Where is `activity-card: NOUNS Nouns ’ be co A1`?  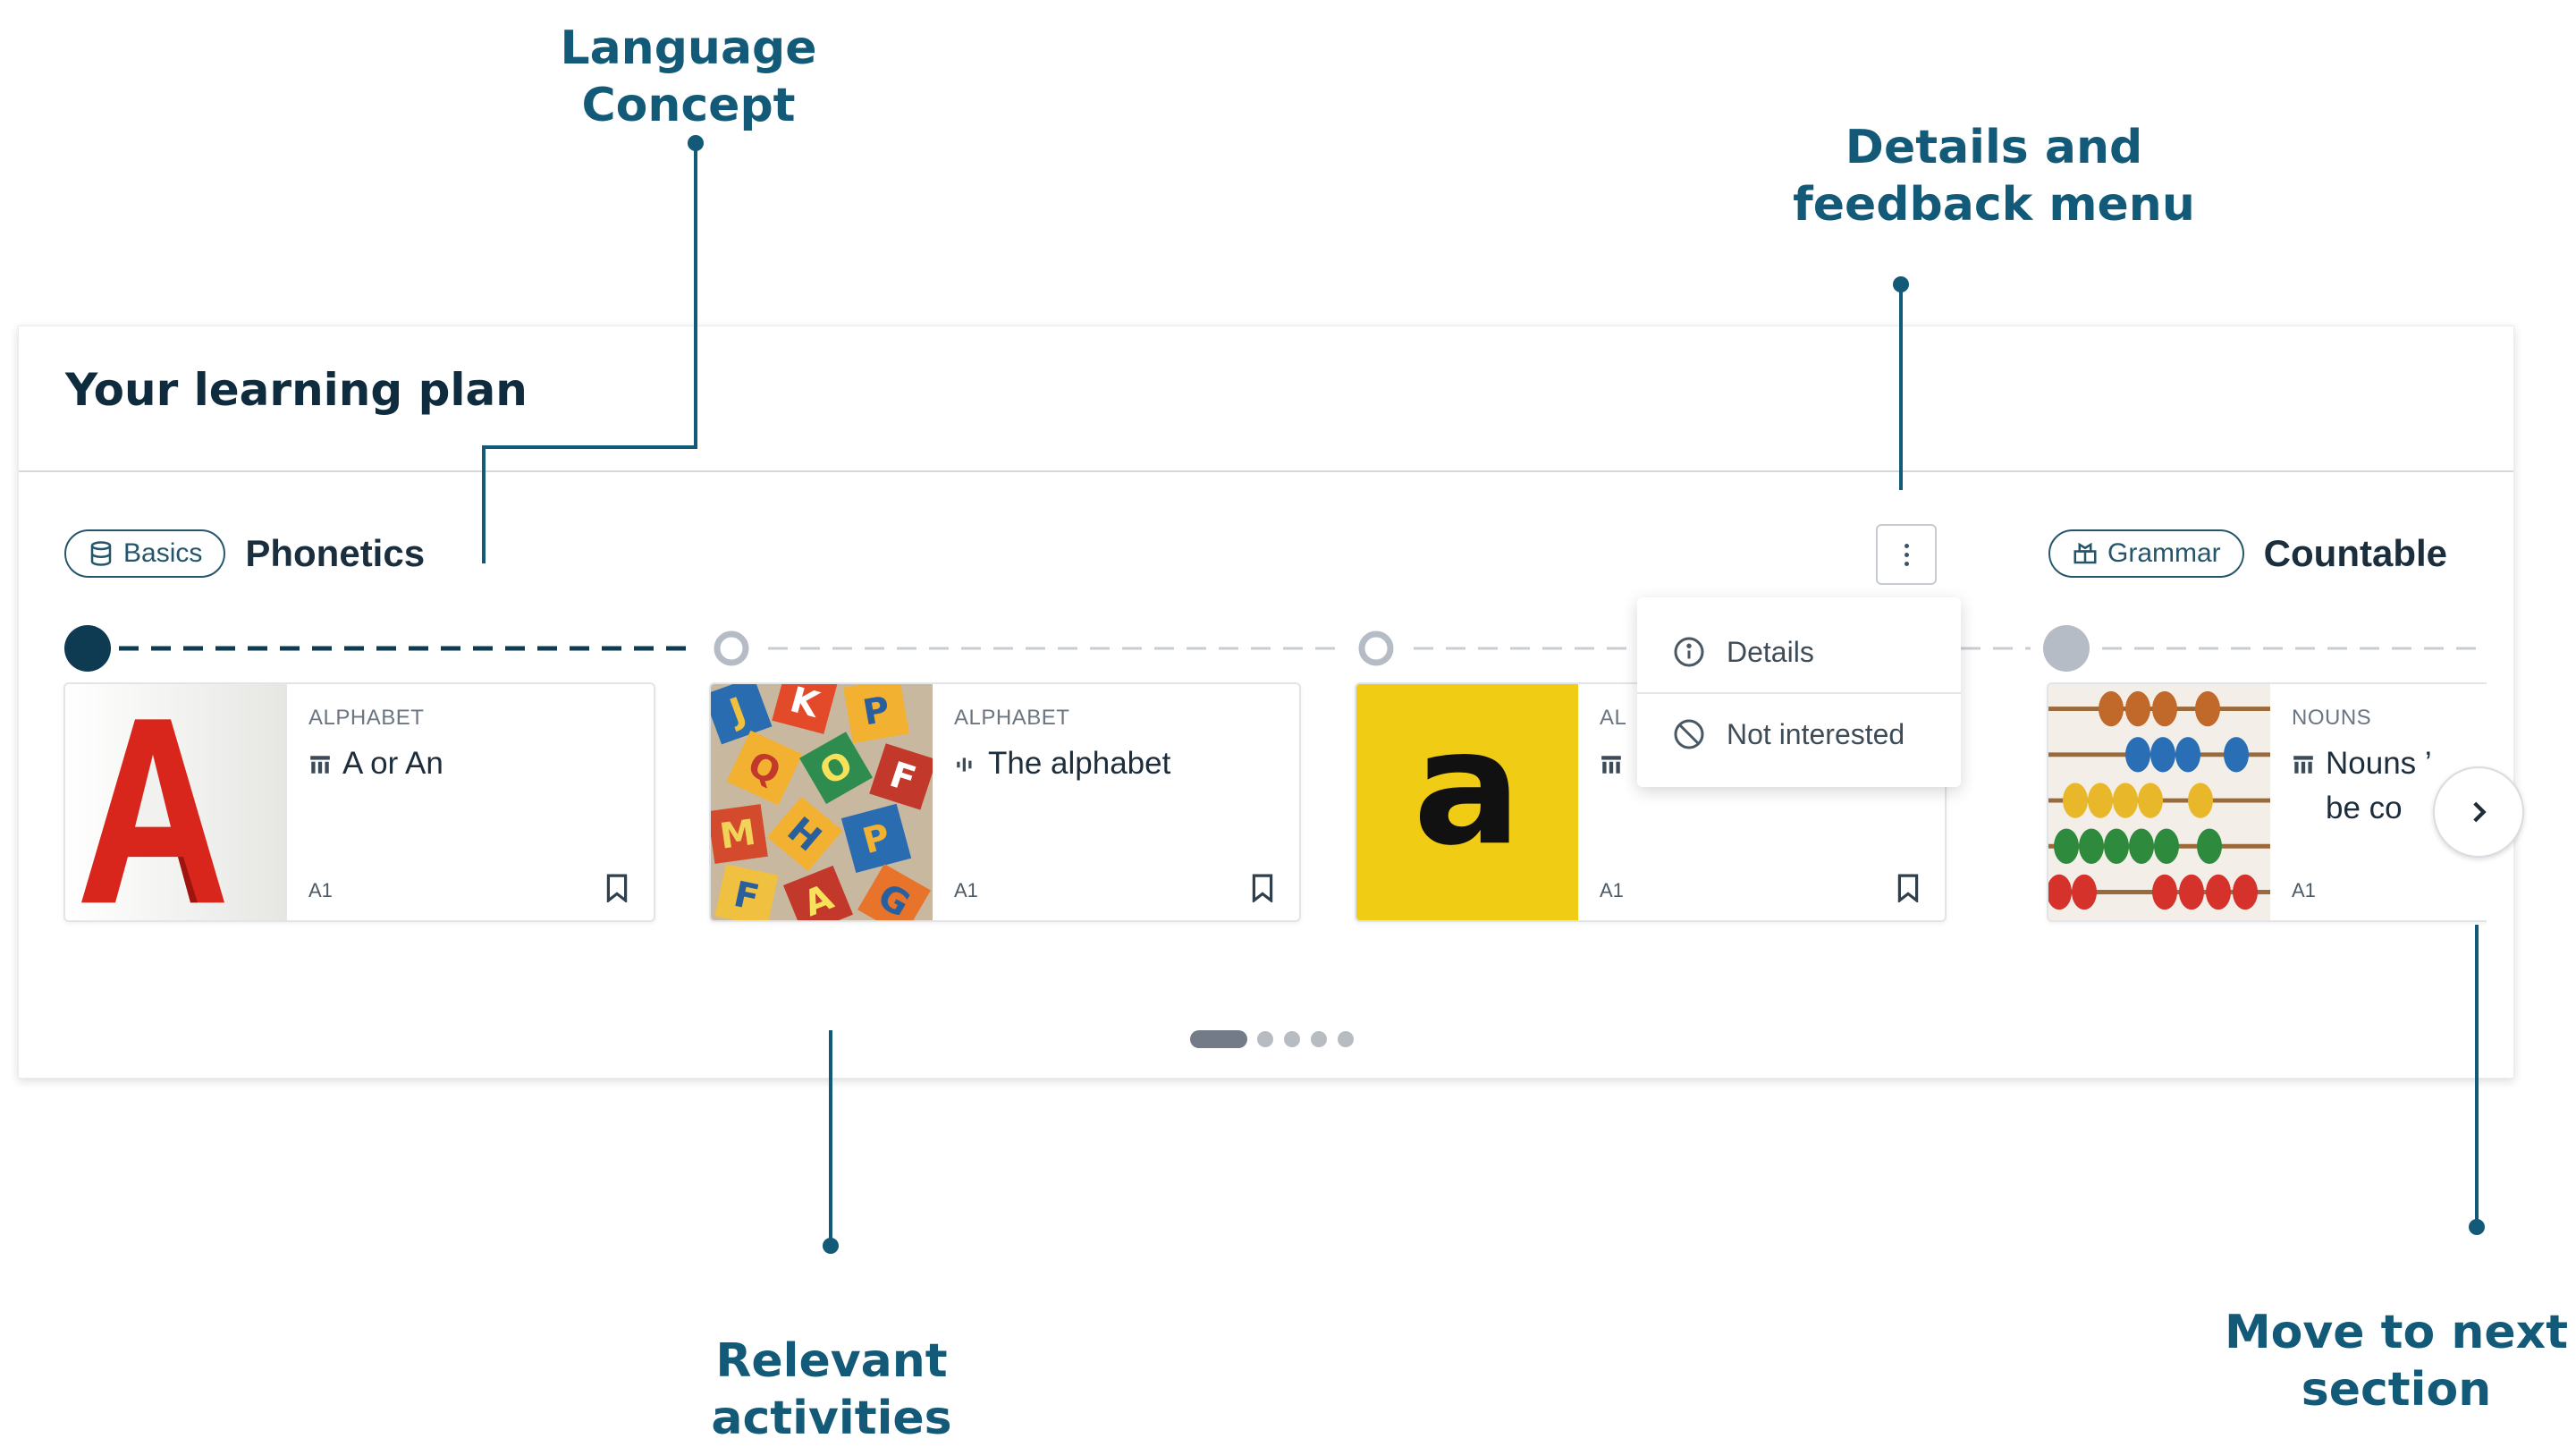 activity-card: NOUNS Nouns ’ be co A1 is located at coordinates (2267, 802).